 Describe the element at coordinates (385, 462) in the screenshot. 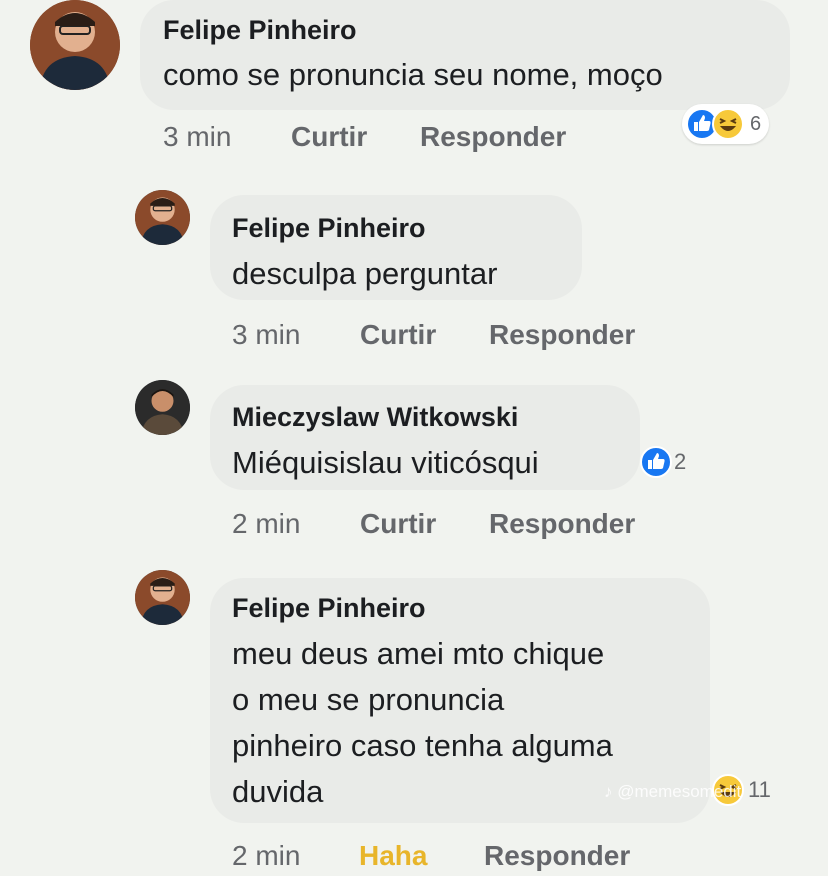

I see `comment-text: Miéquisislau viticósqui` at that location.